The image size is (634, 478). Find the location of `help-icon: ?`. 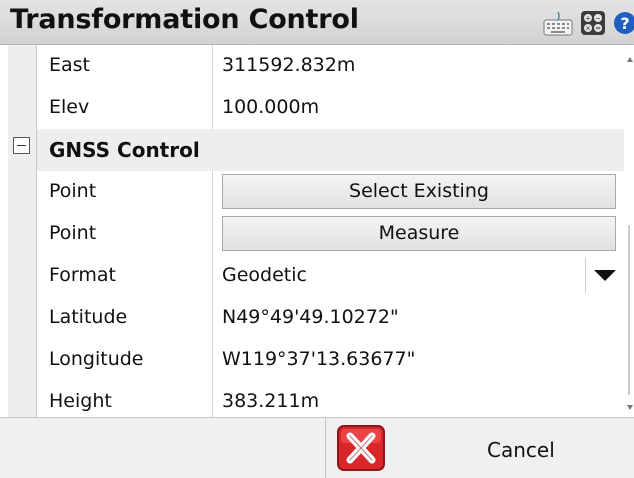

help-icon: ? is located at coordinates (623, 23).